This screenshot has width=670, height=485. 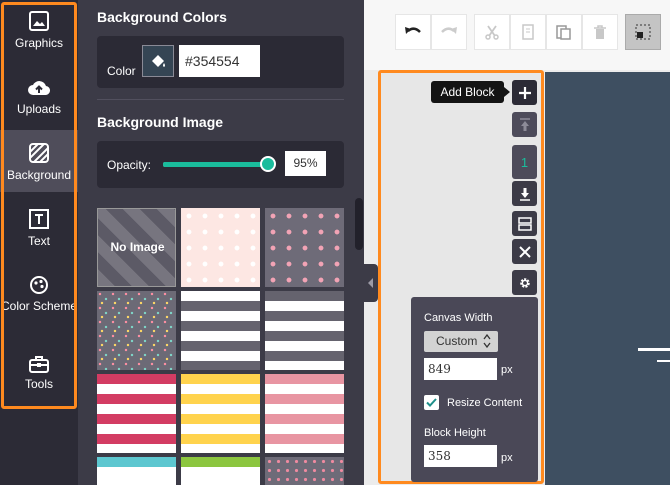 I want to click on width-unit-label: px, so click(x=507, y=370).